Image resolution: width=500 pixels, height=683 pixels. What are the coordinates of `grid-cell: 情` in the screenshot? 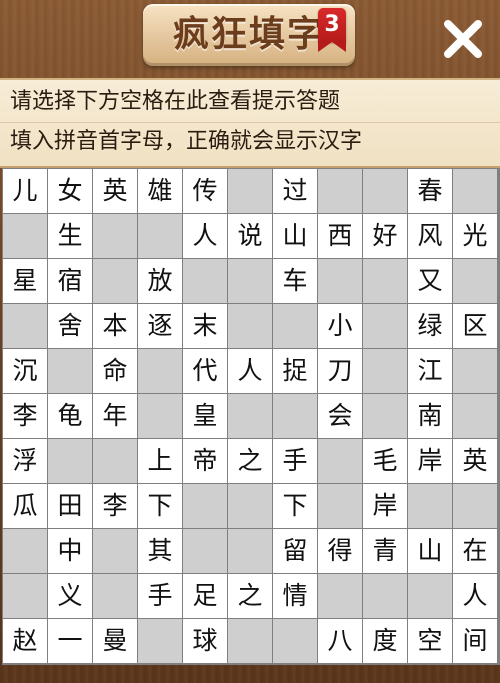 It's located at (295, 596).